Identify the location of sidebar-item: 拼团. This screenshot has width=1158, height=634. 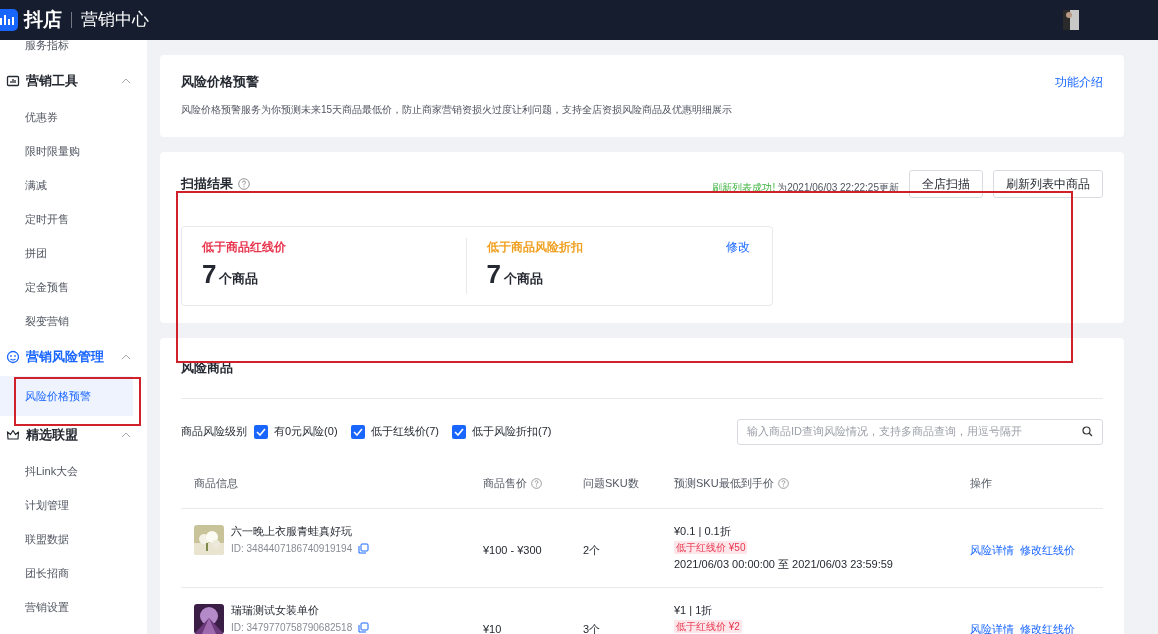
(73, 253).